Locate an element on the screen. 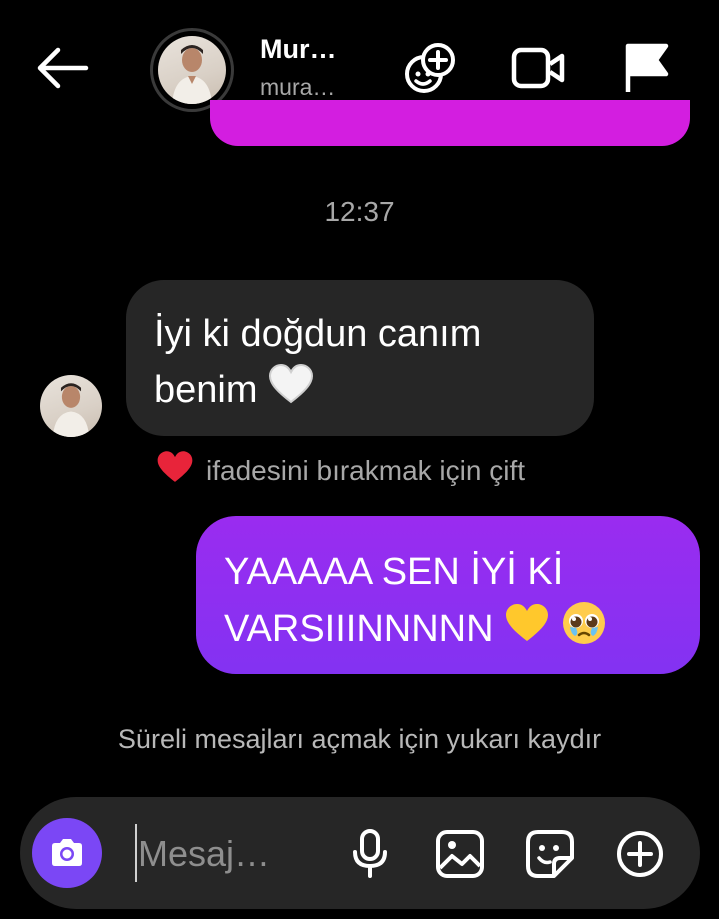 The height and width of the screenshot is (919, 719). pleading-face-icon is located at coordinates (584, 631).